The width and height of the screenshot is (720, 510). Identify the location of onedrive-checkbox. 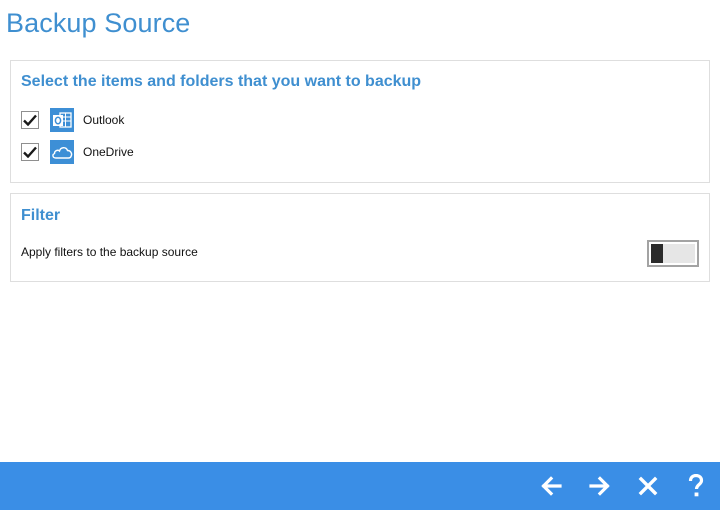
(30, 152).